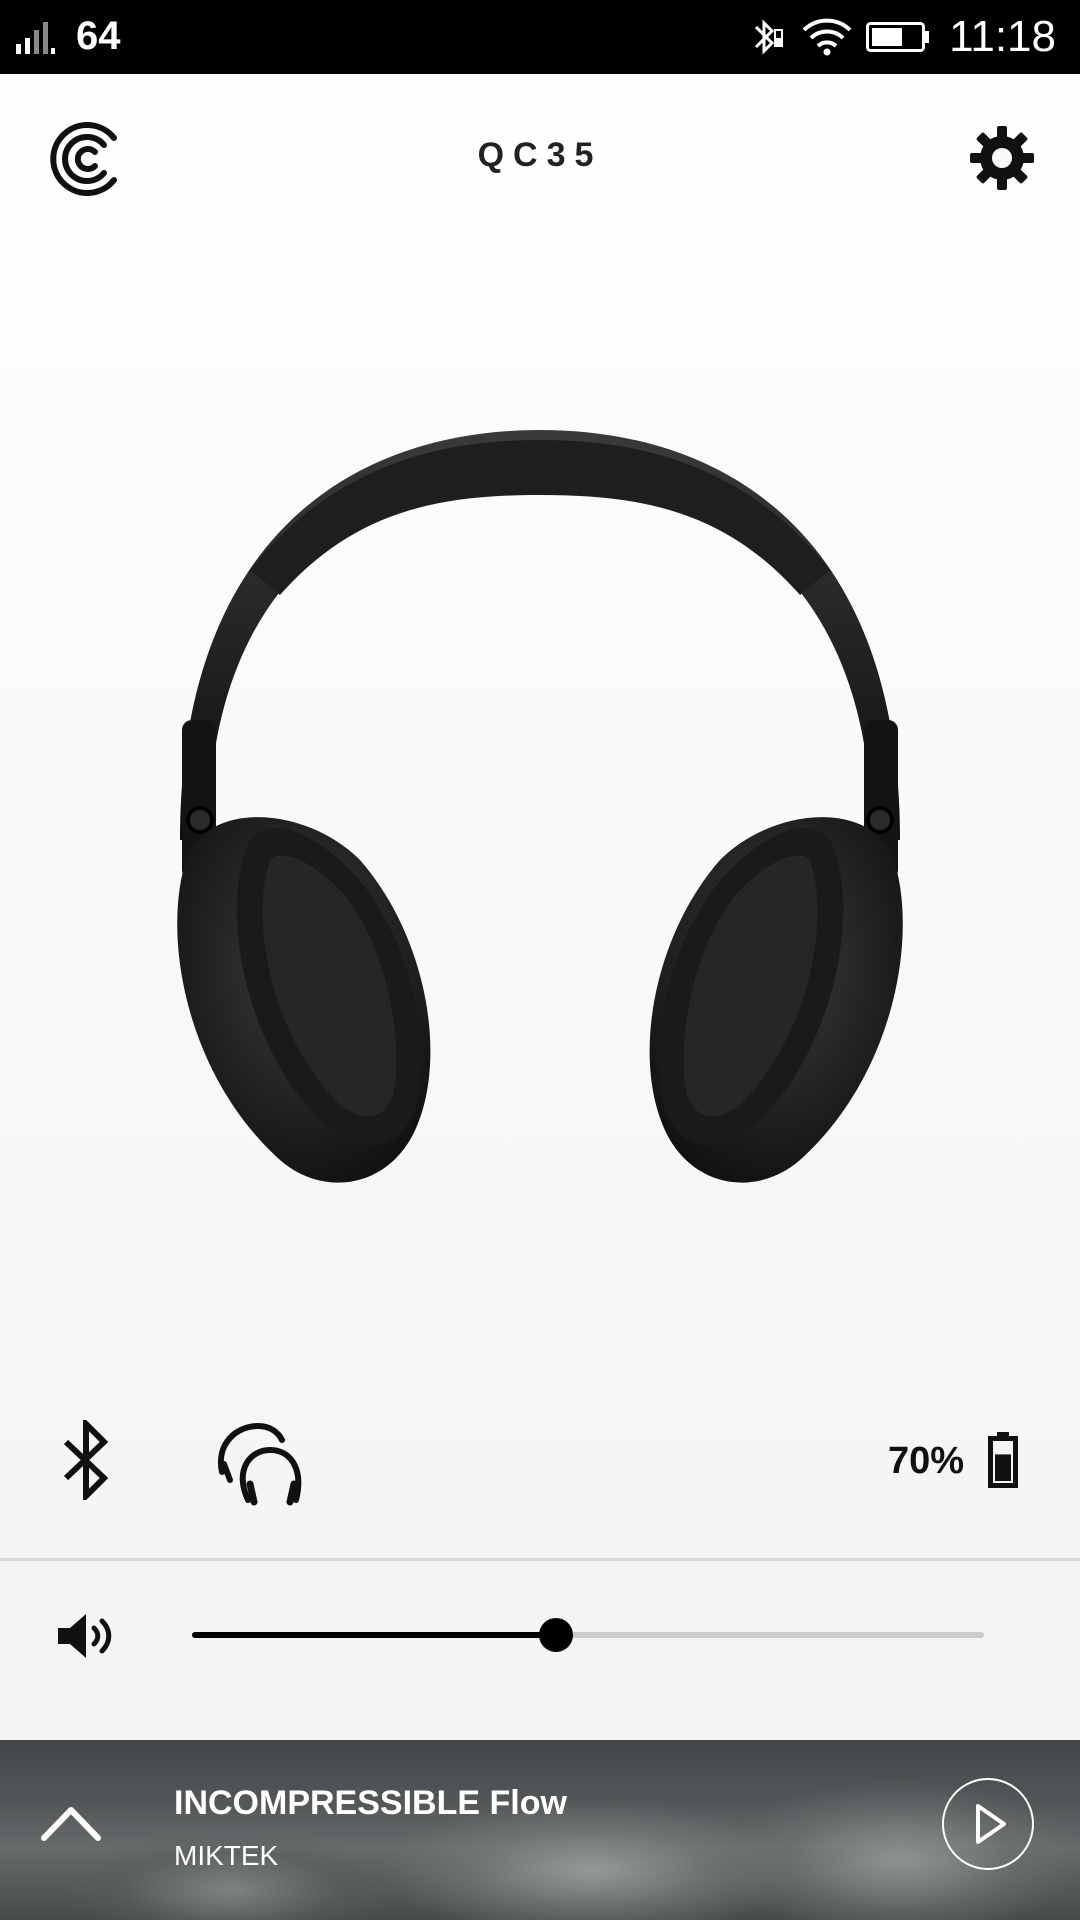 This screenshot has width=1080, height=1920. What do you see at coordinates (897, 37) in the screenshot?
I see `battery-icon` at bounding box center [897, 37].